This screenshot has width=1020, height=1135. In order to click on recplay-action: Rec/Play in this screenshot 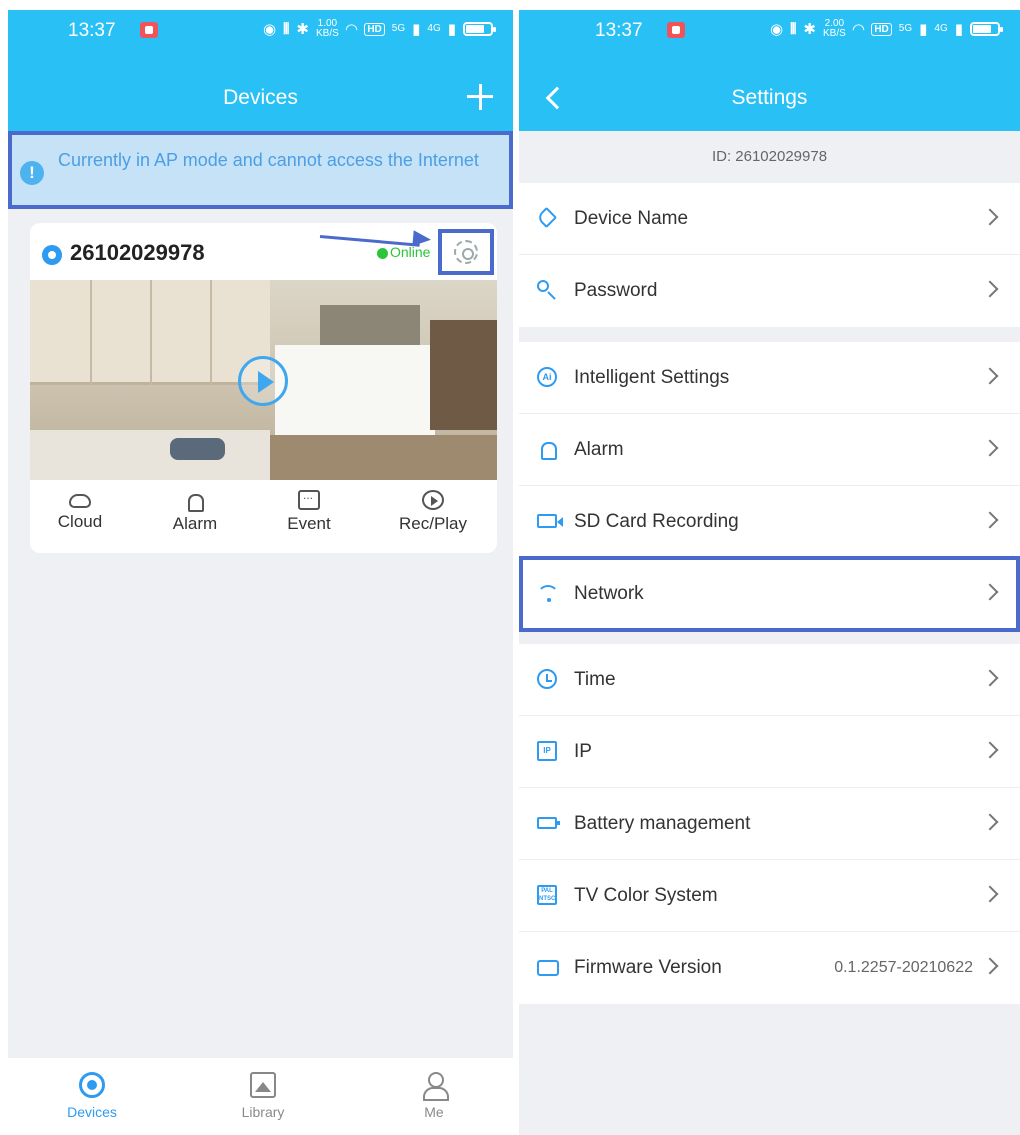, I will do `click(433, 512)`.